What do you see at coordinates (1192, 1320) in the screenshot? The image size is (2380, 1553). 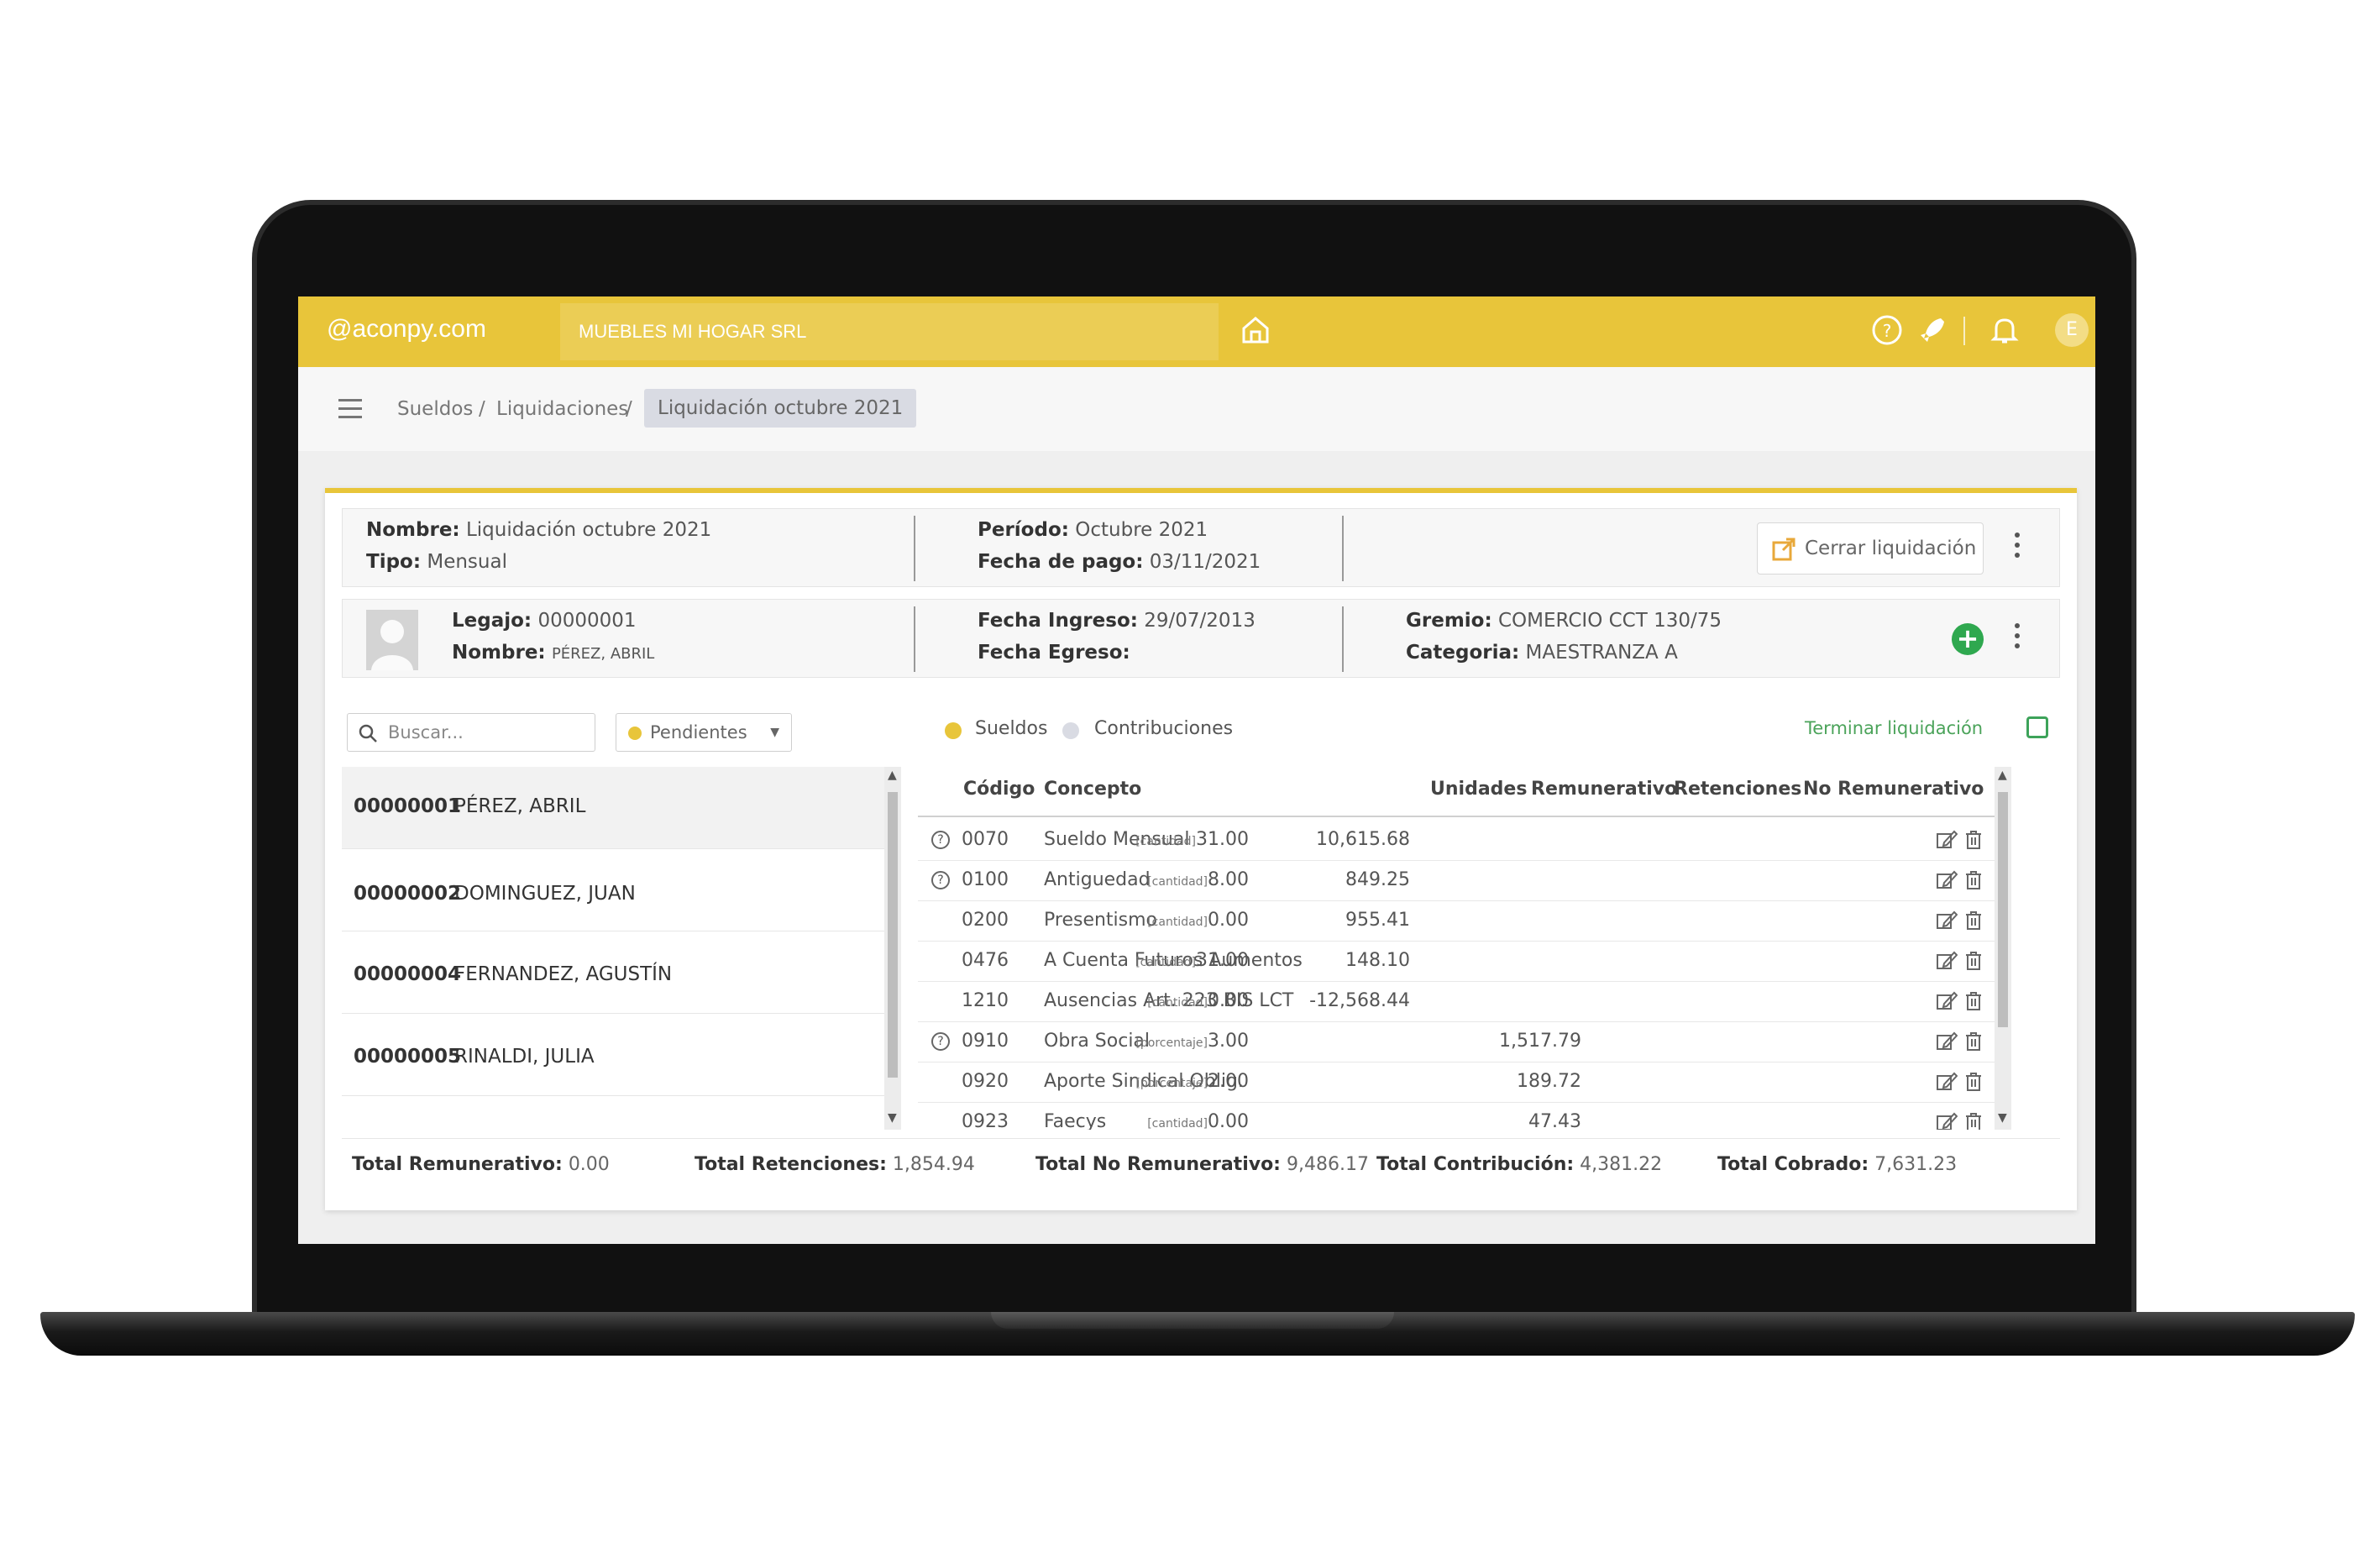 I see `laptop-notch` at bounding box center [1192, 1320].